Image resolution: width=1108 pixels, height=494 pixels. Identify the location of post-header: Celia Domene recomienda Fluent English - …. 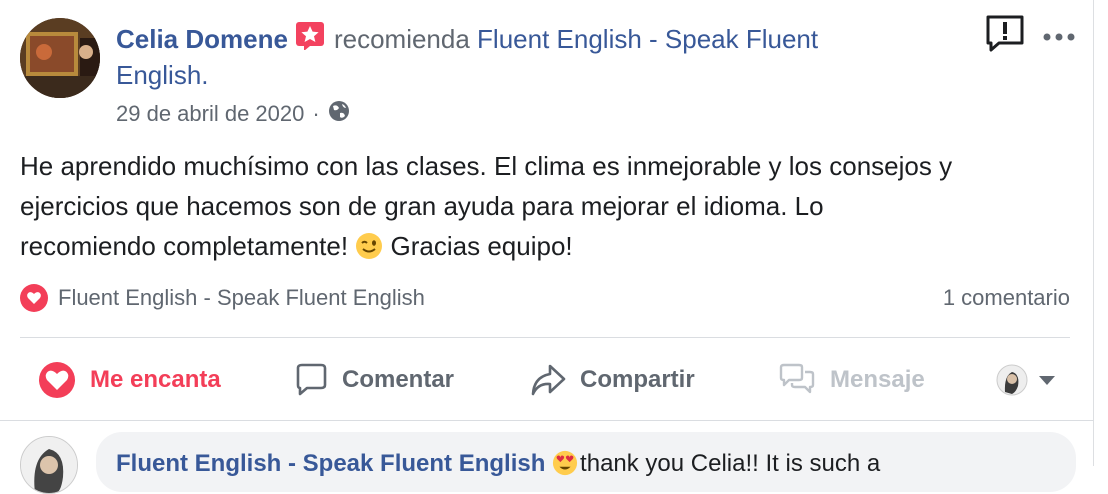
(467, 39).